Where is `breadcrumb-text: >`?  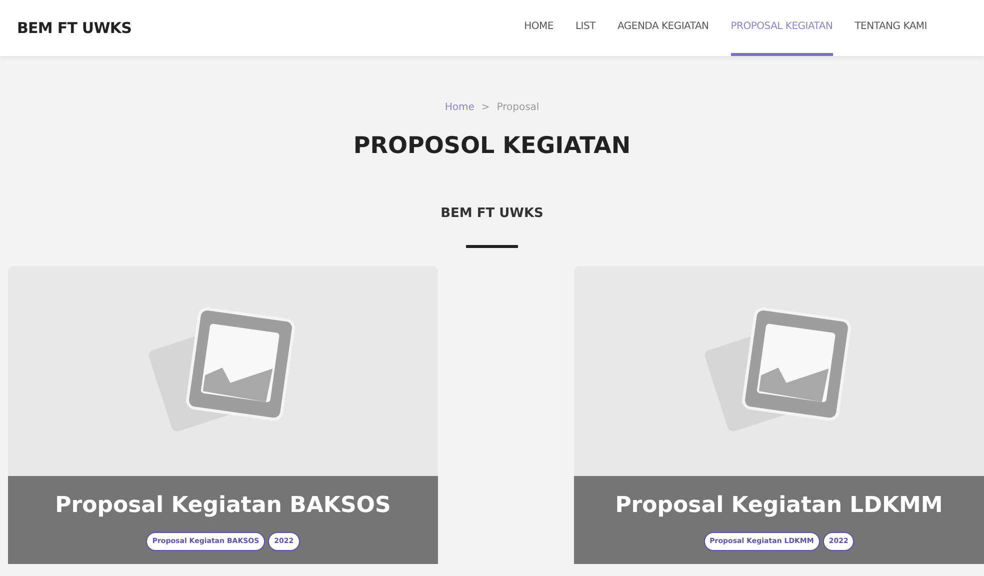 breadcrumb-text: > is located at coordinates (485, 108).